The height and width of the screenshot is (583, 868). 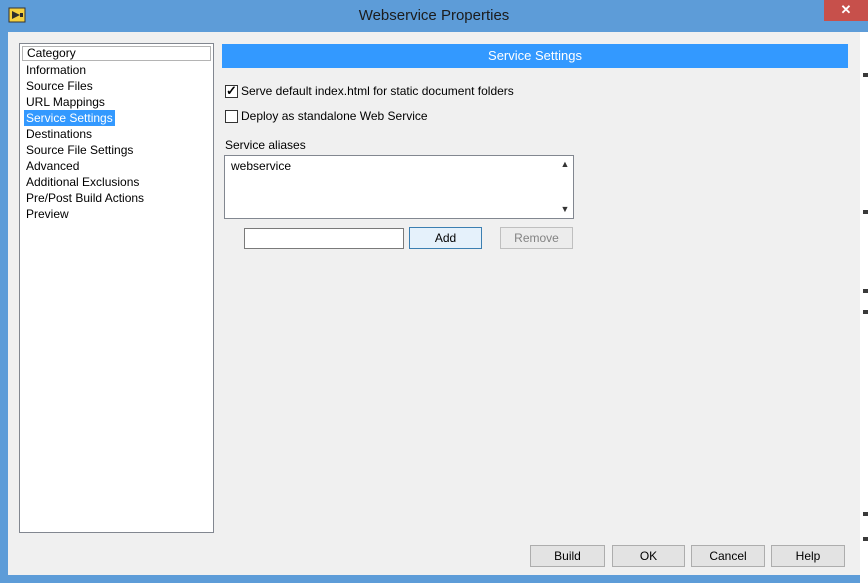 I want to click on help-button: Help, so click(x=808, y=556).